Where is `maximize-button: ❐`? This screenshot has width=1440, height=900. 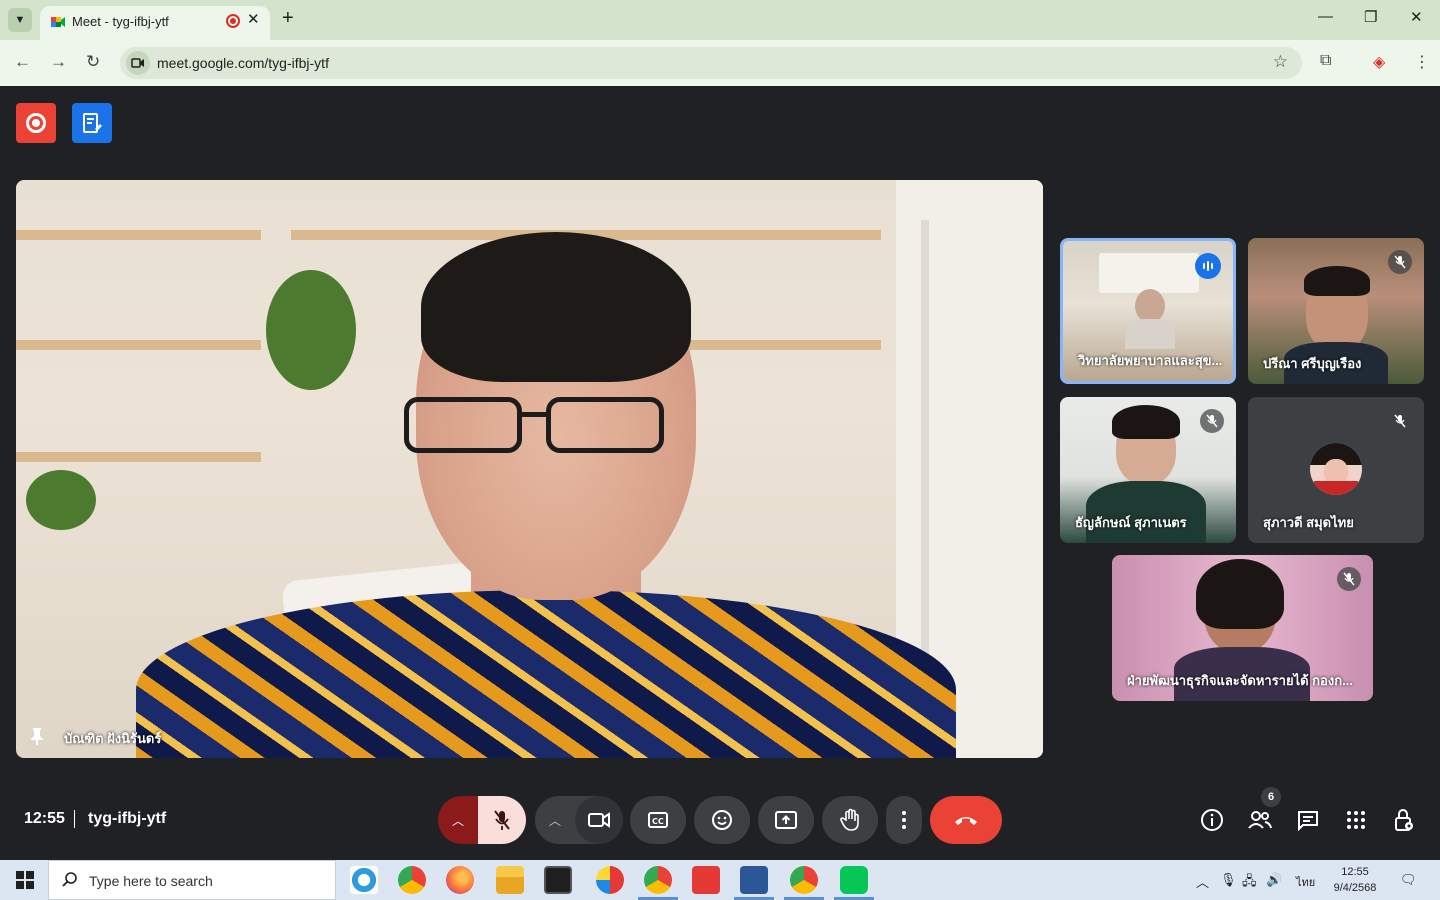 maximize-button: ❐ is located at coordinates (1370, 17).